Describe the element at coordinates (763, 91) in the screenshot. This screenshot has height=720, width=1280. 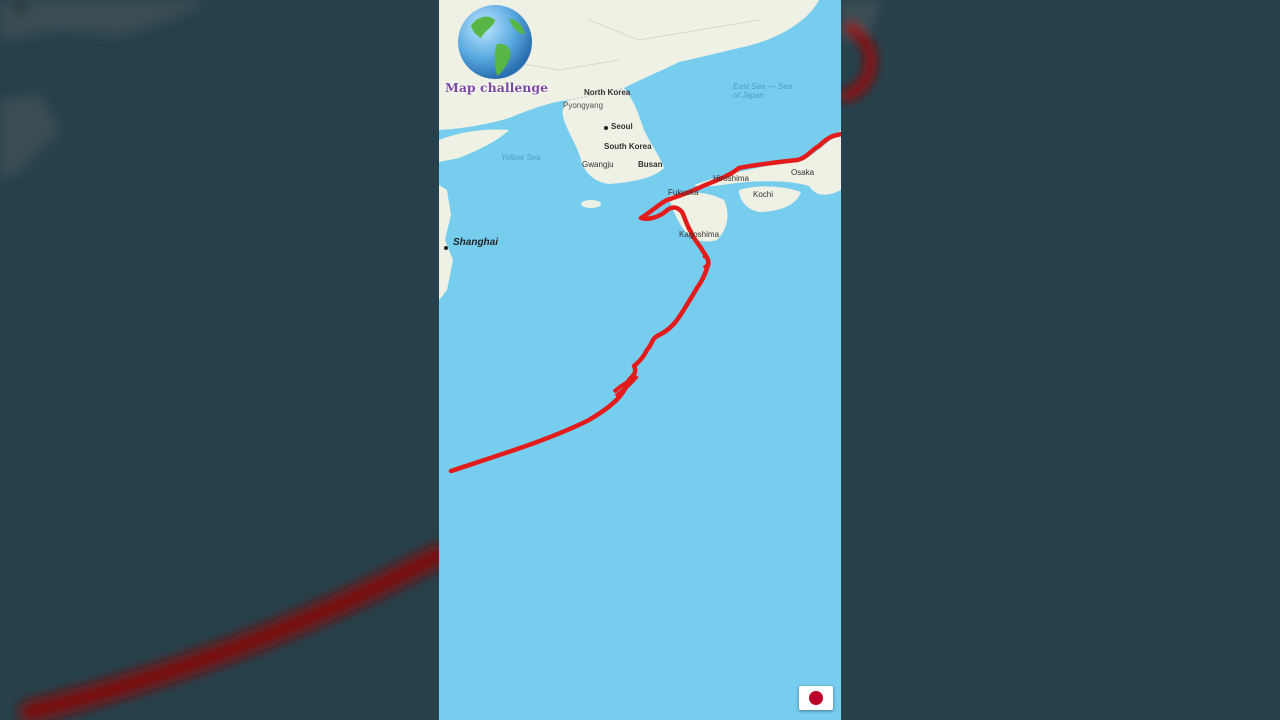
I see `label-sea-of-japan: East Sea — Sea of Japan` at that location.